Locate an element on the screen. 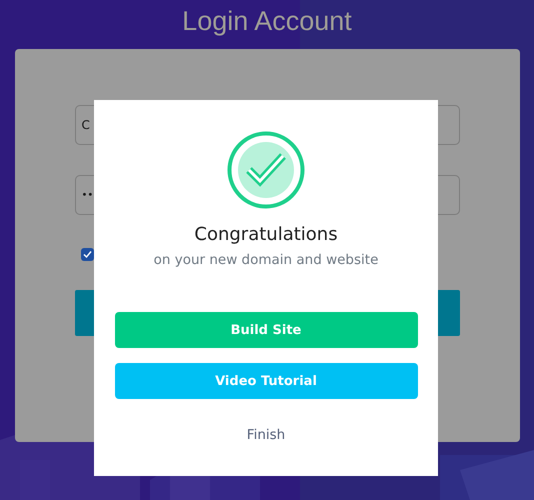 This screenshot has width=534, height=500. dialog-subtitle: on your new domain and website is located at coordinates (266, 260).